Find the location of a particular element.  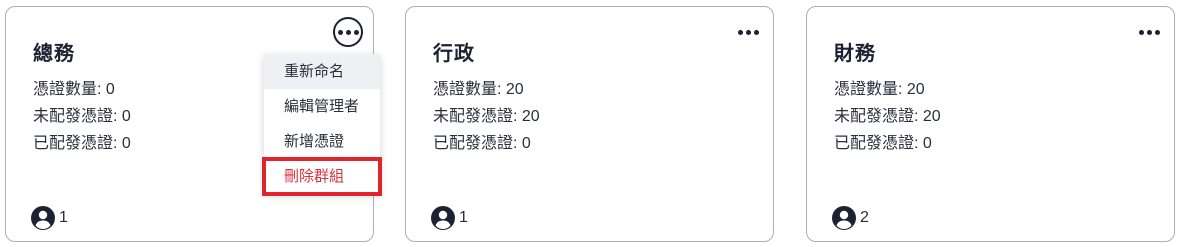

group-options-menu: 重新命名 編輯管理者 新增憑證 刪除群組 is located at coordinates (322, 125).